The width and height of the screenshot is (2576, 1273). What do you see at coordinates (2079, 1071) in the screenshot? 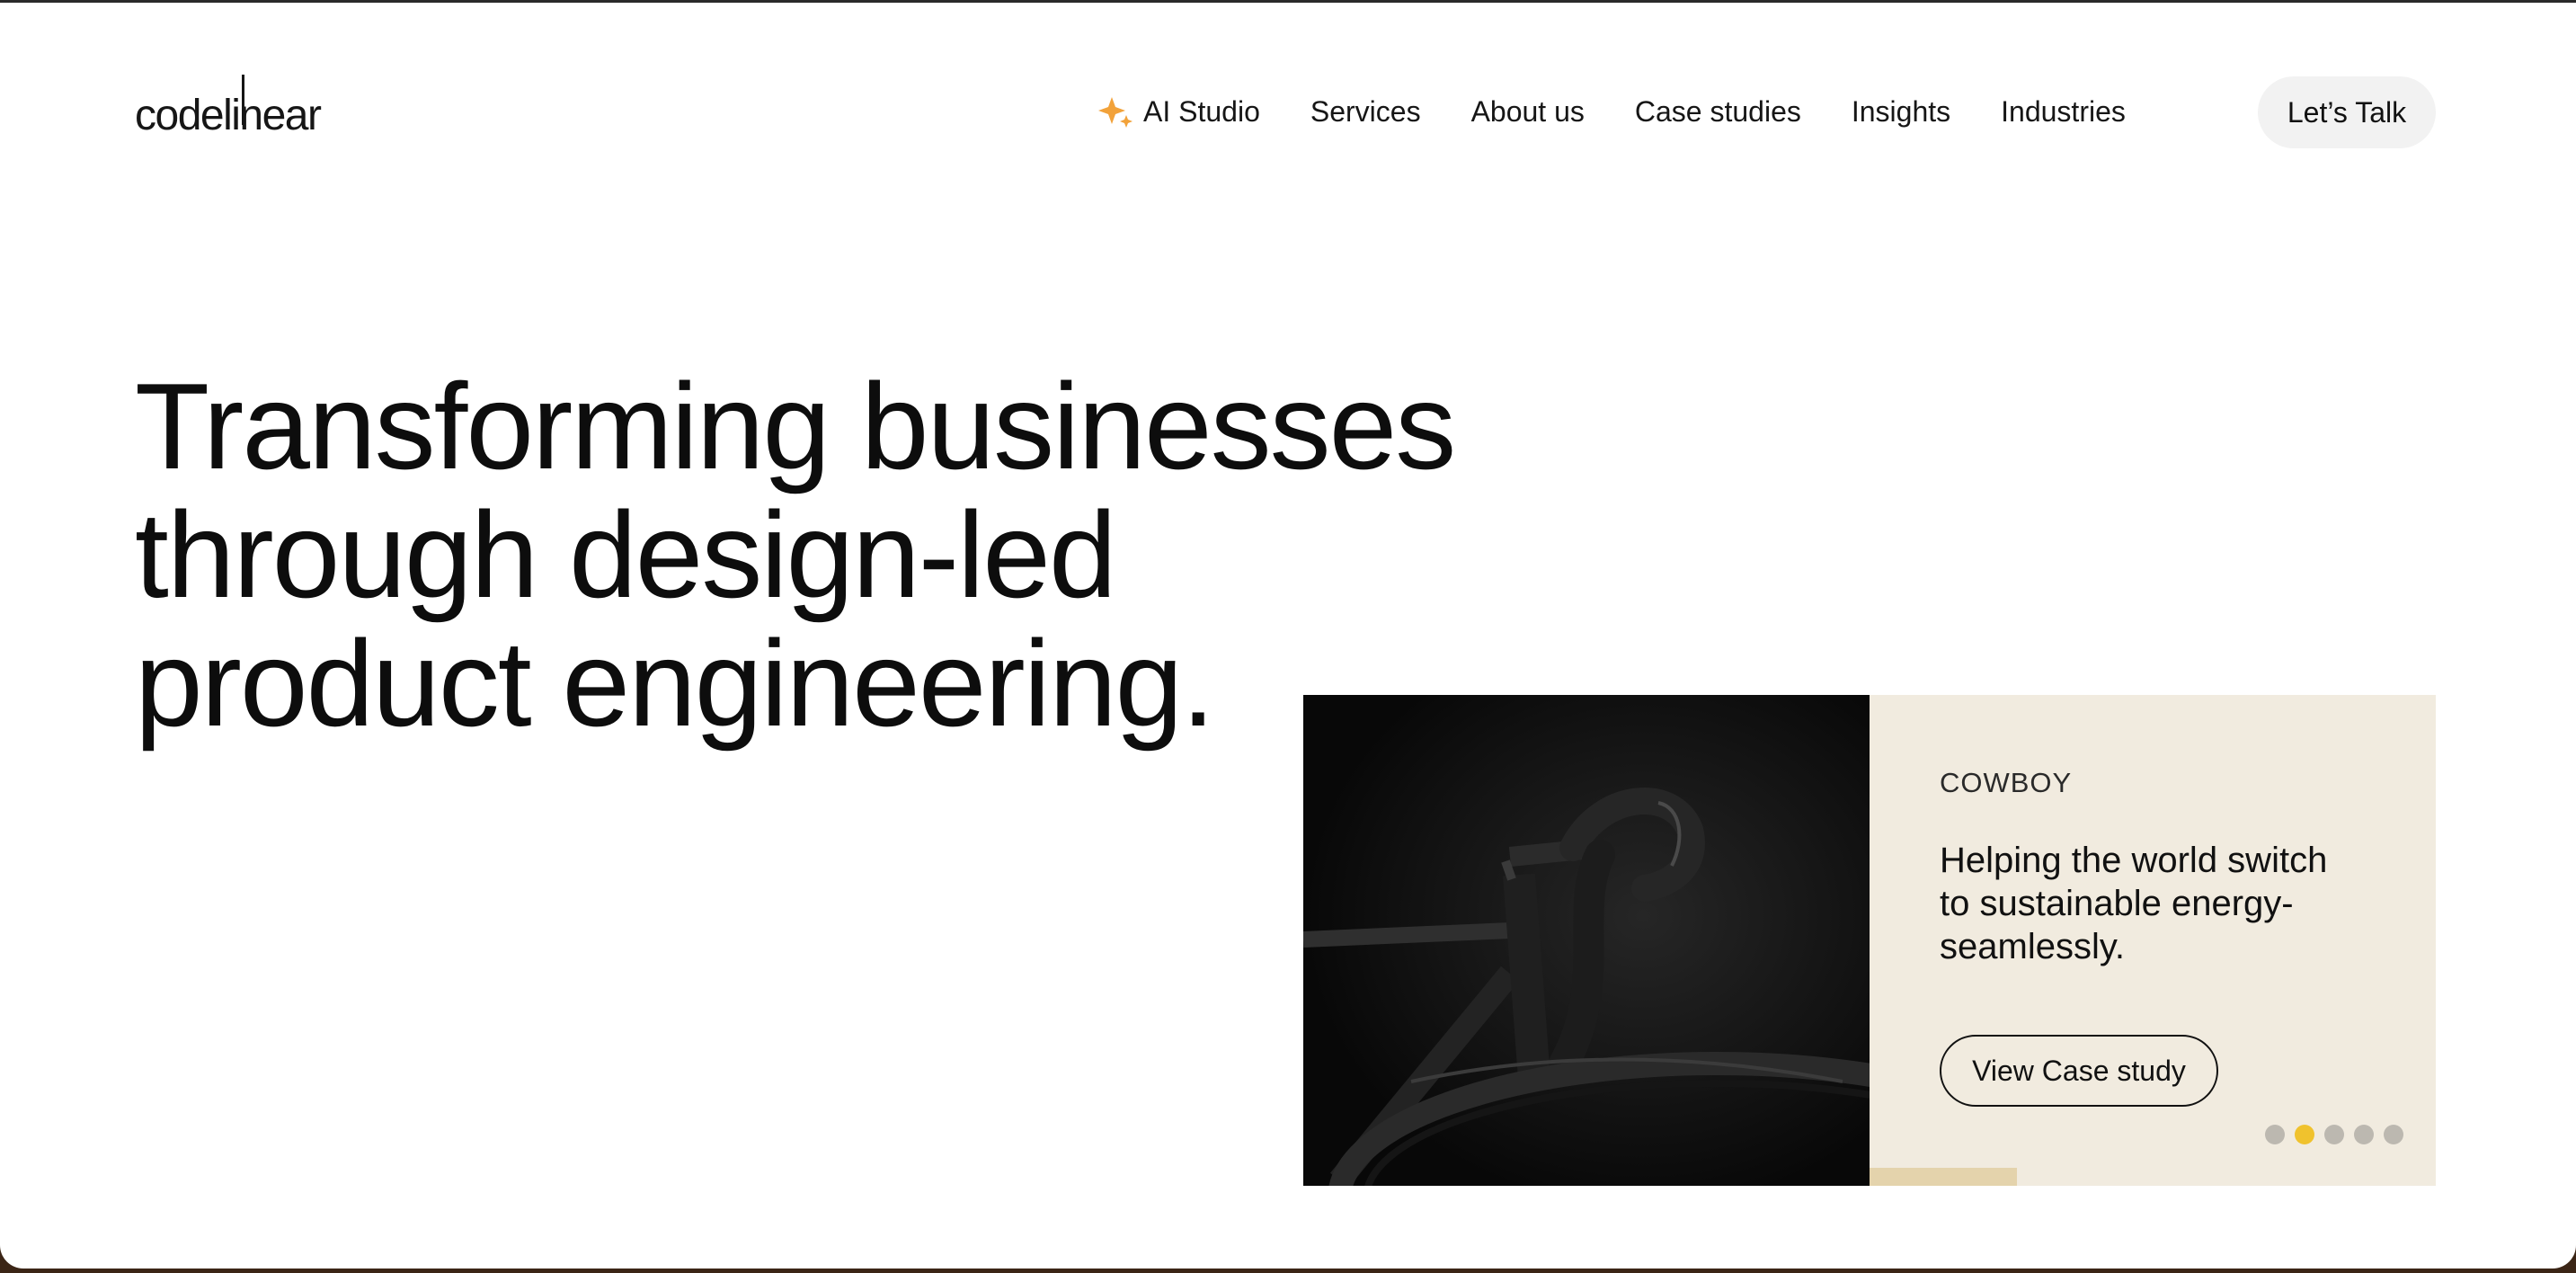
I see `view-case-study-button: View Case study` at bounding box center [2079, 1071].